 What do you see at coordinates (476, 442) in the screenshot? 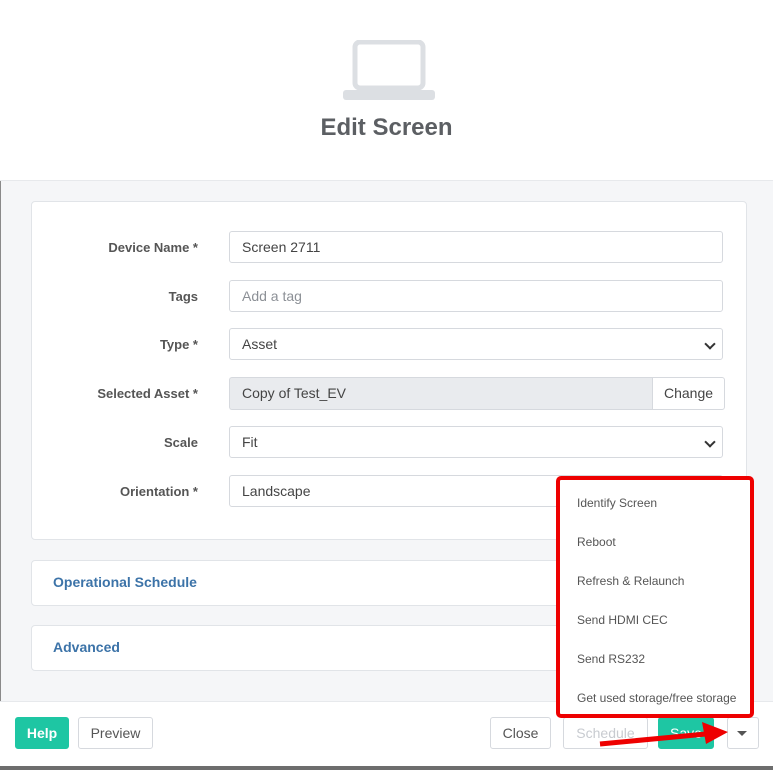
I see `scale-select: Fit` at bounding box center [476, 442].